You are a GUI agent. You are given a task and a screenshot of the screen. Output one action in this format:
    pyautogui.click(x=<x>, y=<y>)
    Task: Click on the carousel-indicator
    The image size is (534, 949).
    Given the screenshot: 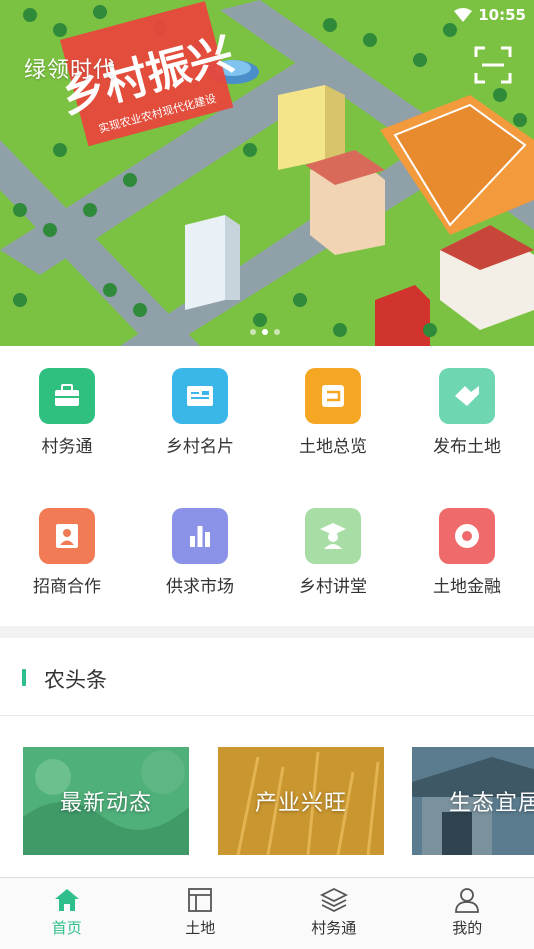 What is the action you would take?
    pyautogui.click(x=265, y=332)
    